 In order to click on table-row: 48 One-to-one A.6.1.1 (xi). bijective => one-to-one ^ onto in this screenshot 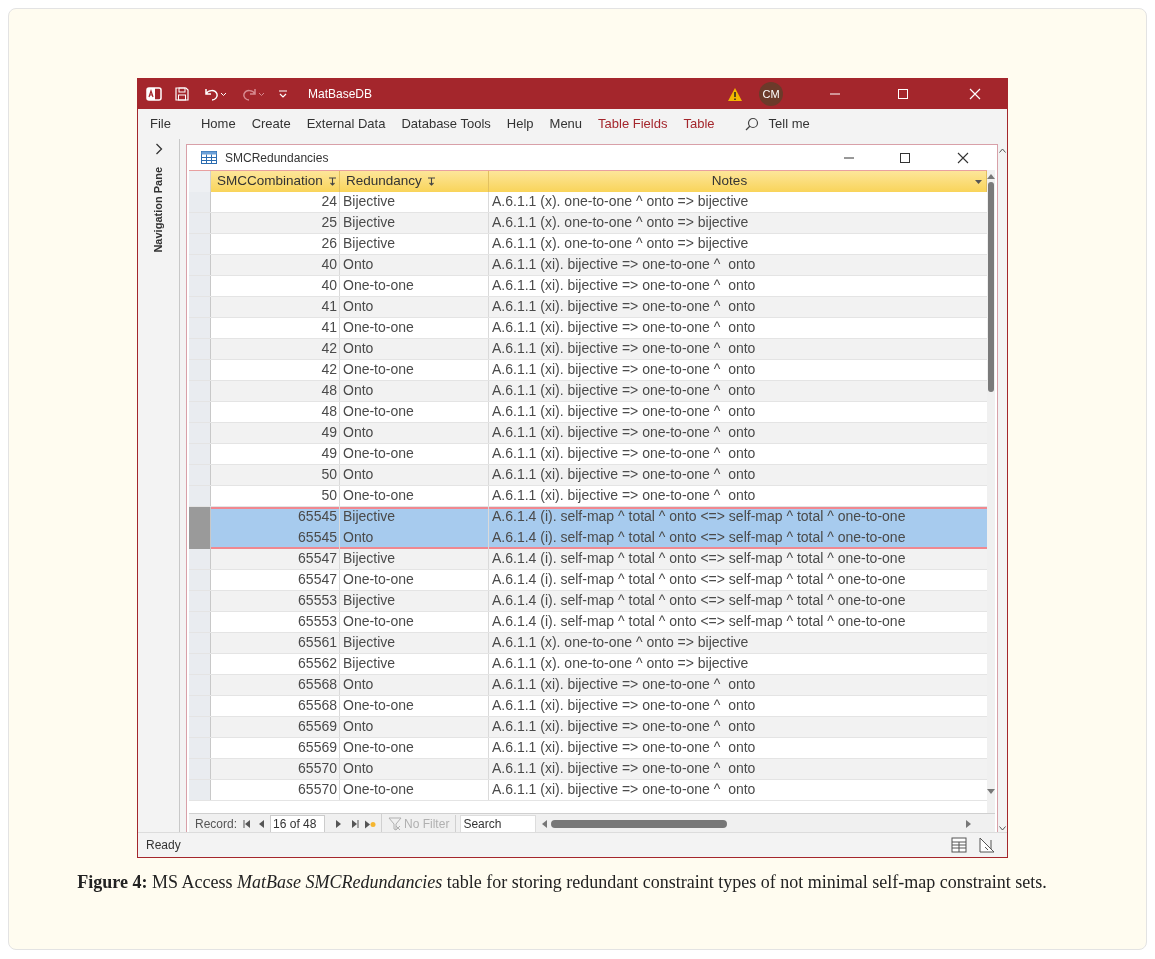, I will do `click(588, 412)`.